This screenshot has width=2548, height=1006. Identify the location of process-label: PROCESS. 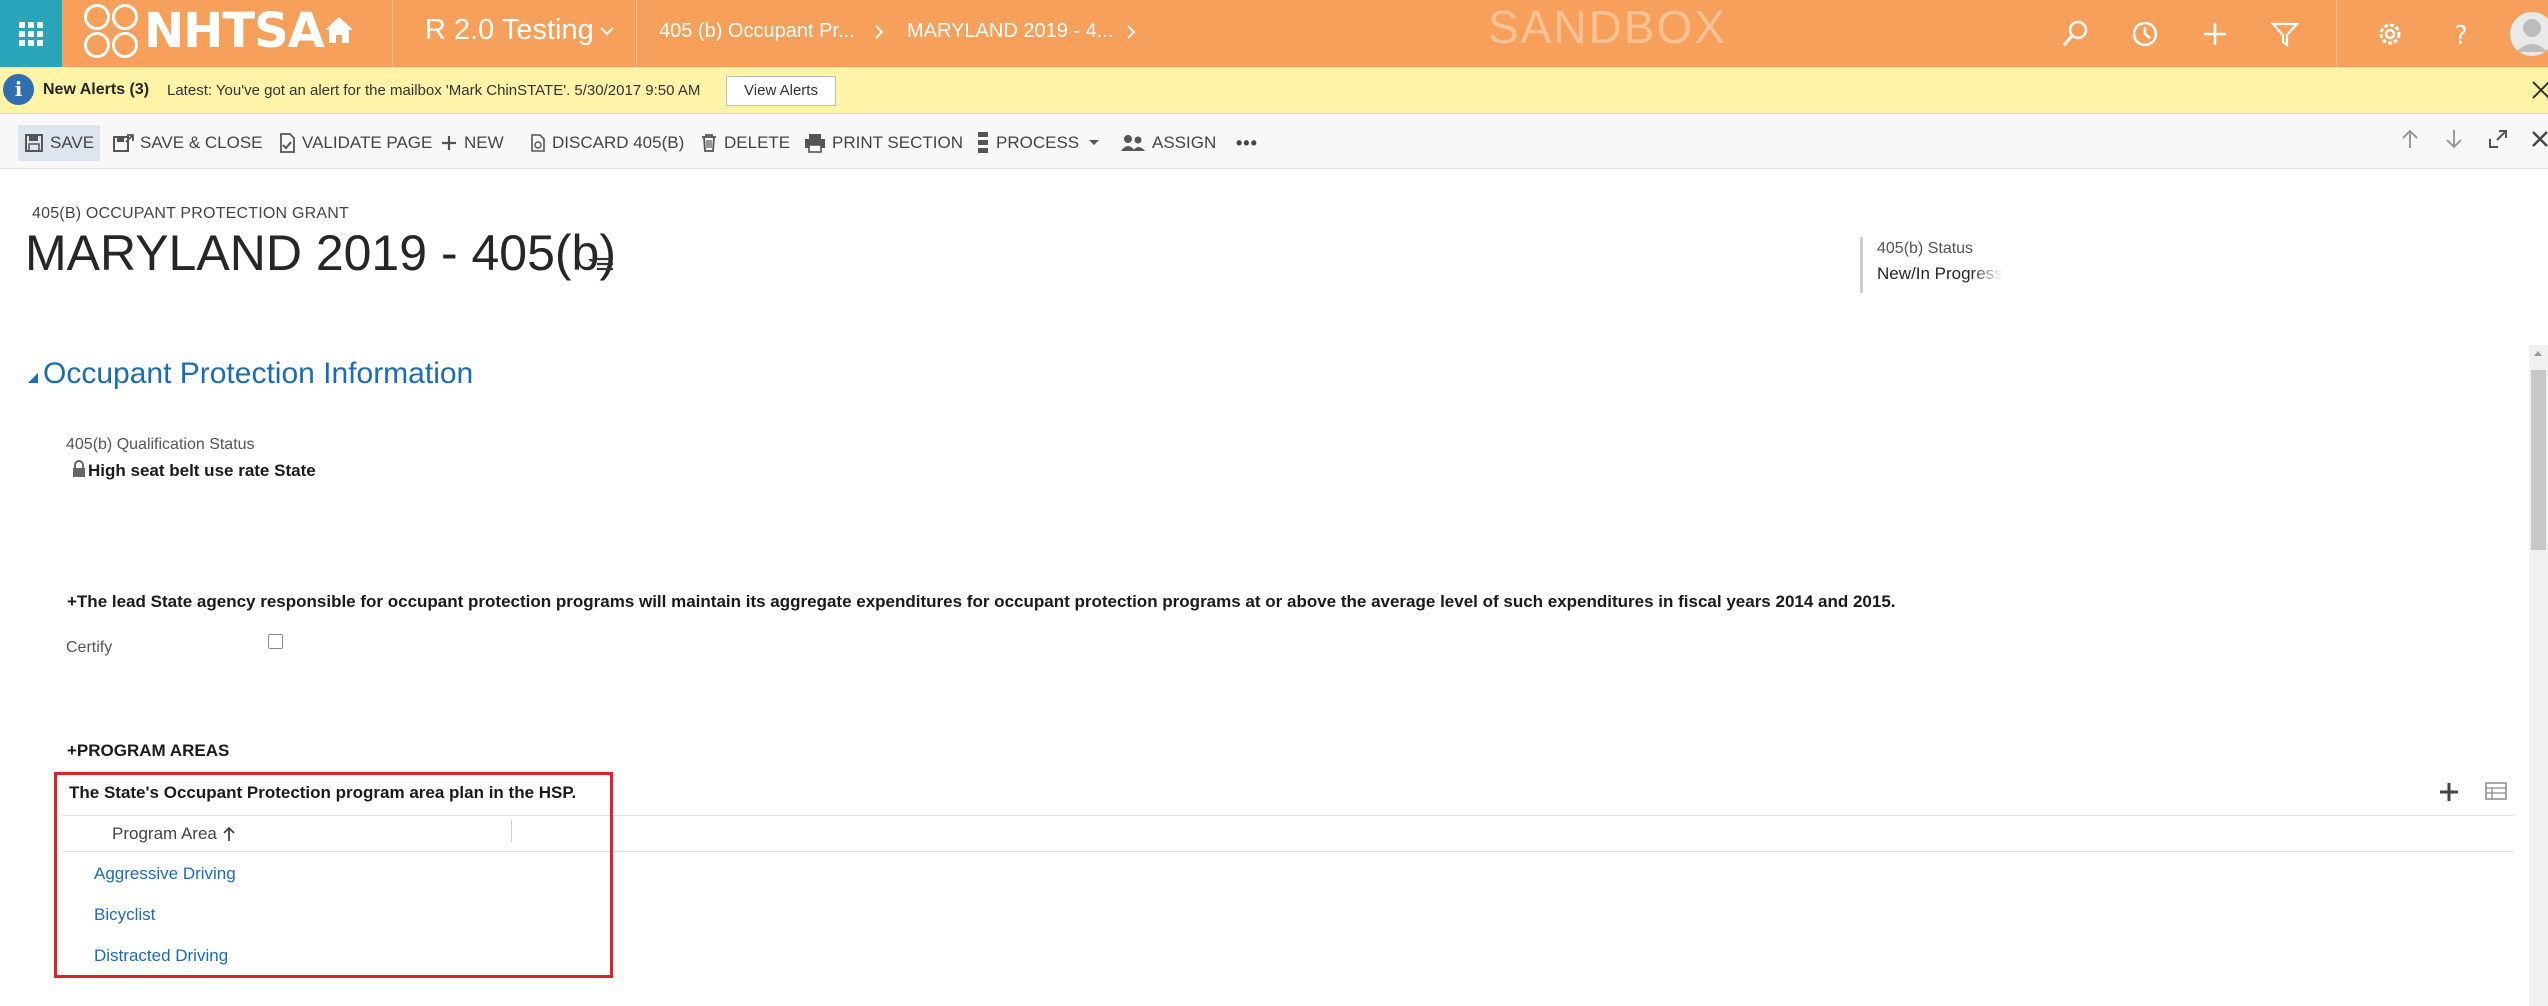
(1038, 142).